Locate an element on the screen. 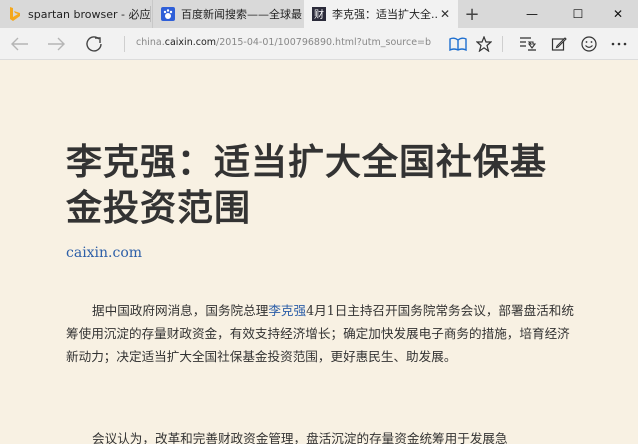 The image size is (638, 444). caixin-icon: 财 is located at coordinates (319, 14).